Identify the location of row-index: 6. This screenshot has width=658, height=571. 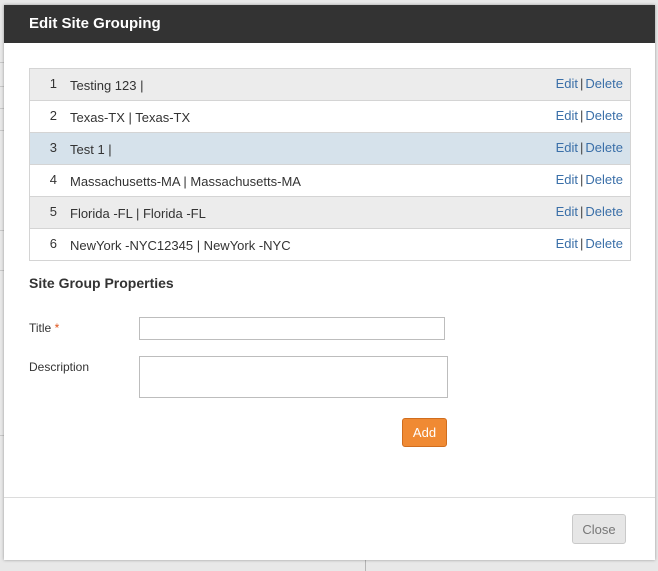
(53, 243).